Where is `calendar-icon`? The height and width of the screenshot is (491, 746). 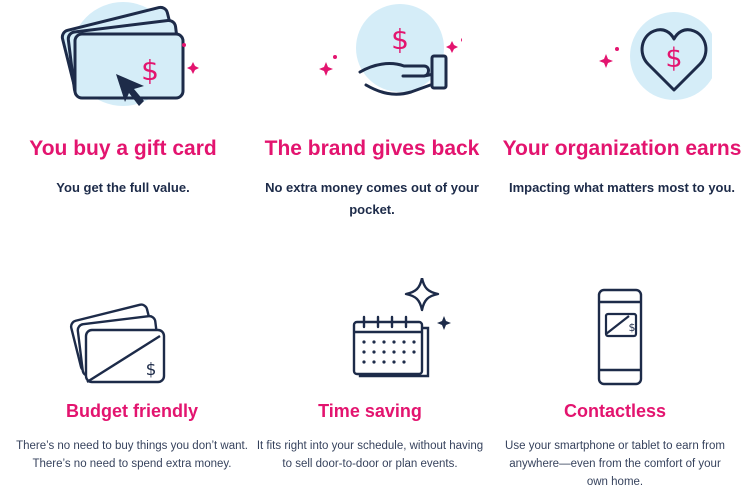
calendar-icon is located at coordinates (370, 338).